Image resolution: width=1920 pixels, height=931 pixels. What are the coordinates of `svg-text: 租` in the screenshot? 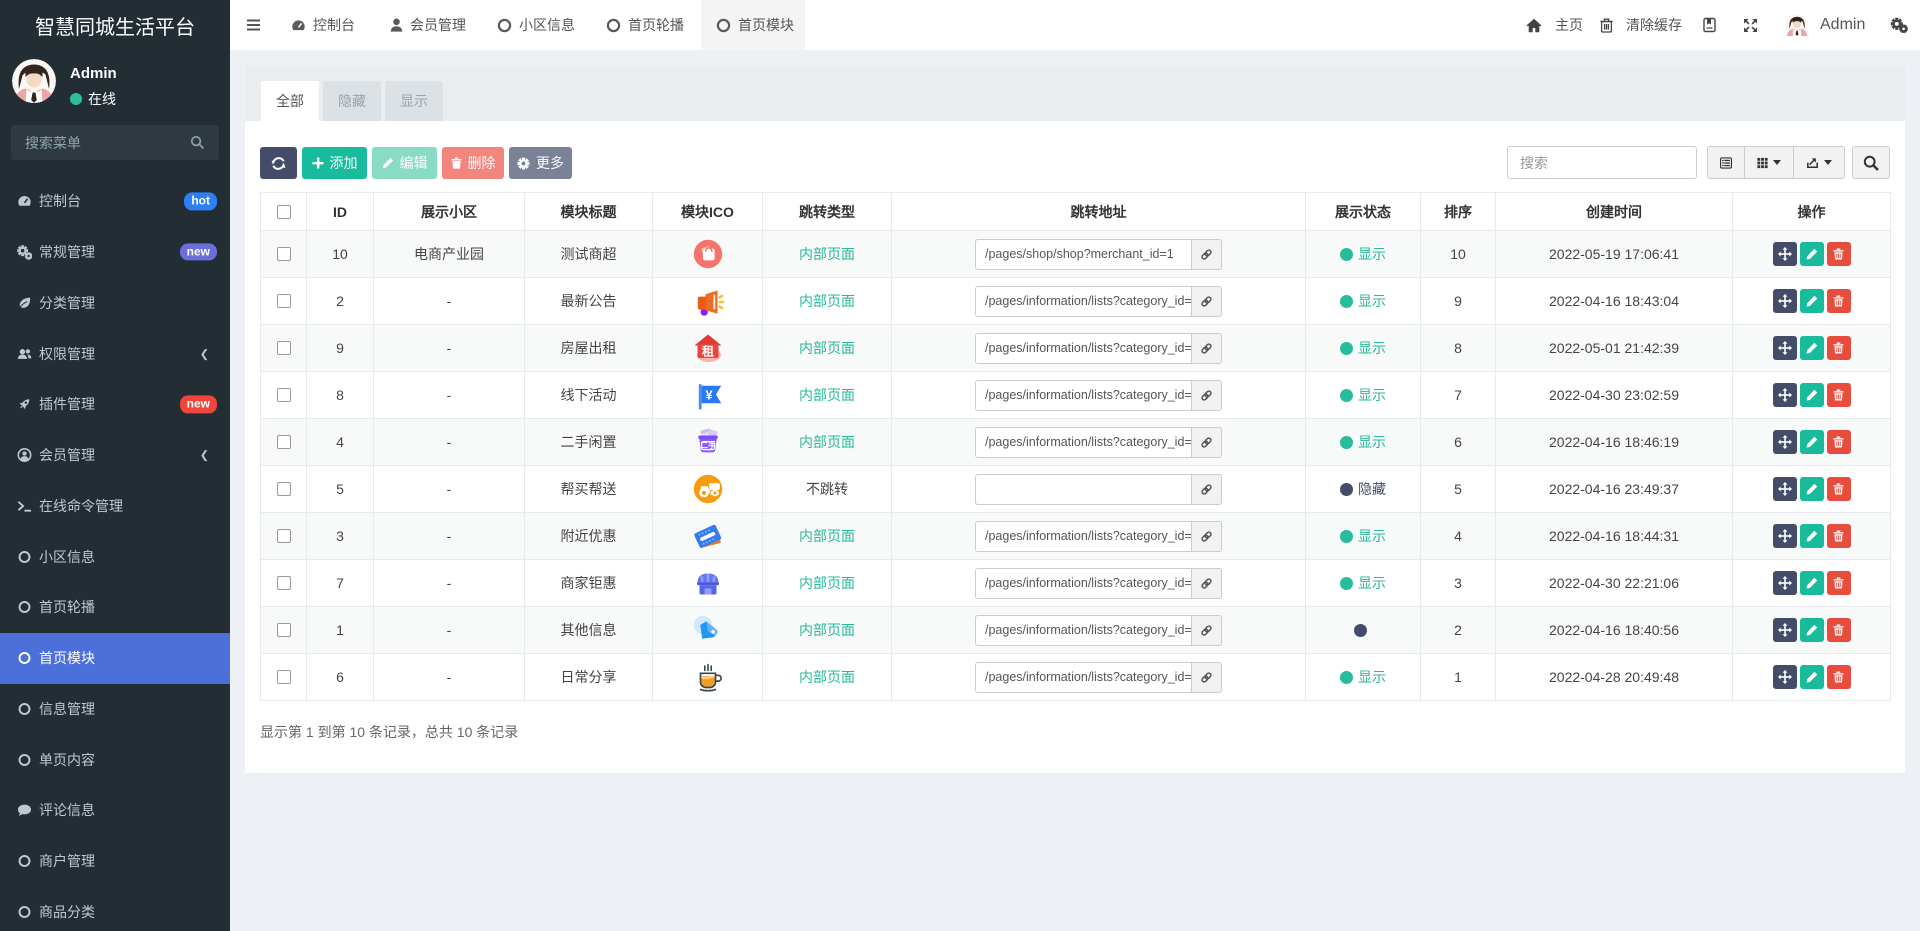 It's located at (707, 352).